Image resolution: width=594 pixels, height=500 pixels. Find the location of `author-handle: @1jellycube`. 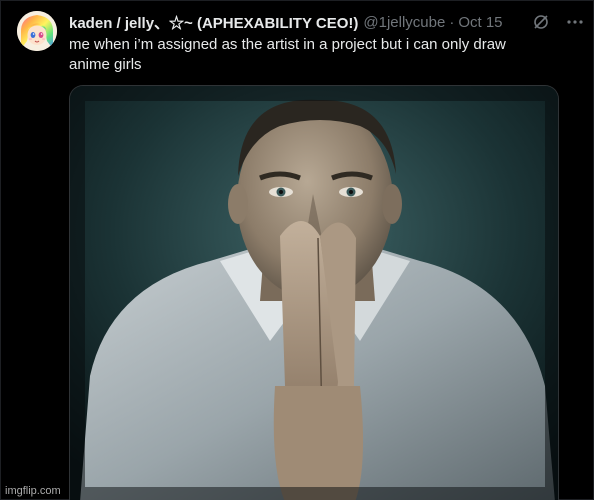

author-handle: @1jellycube is located at coordinates (404, 22).